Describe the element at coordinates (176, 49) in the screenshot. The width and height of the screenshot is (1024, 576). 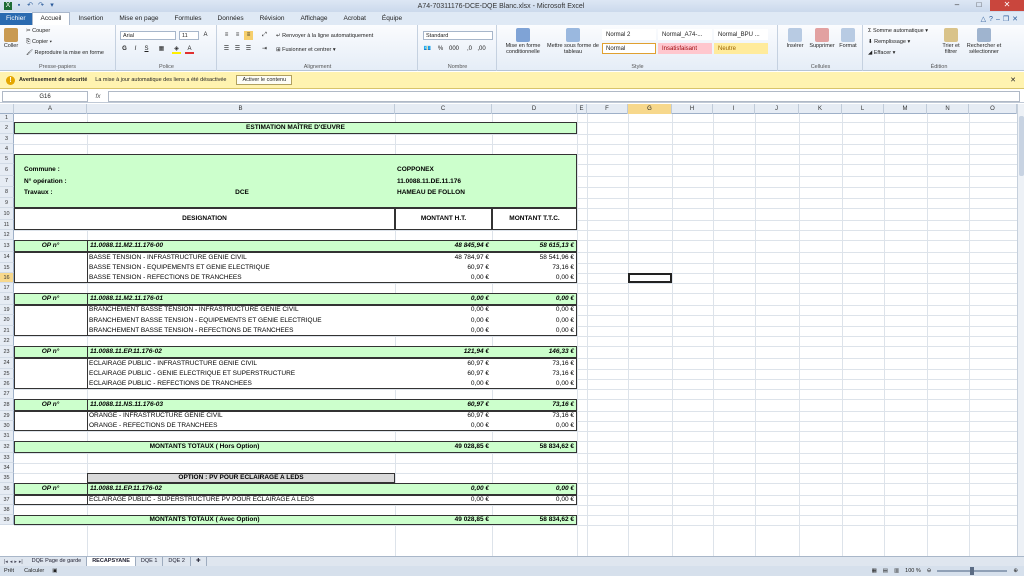
I see `fill-color-icon: ◈` at that location.